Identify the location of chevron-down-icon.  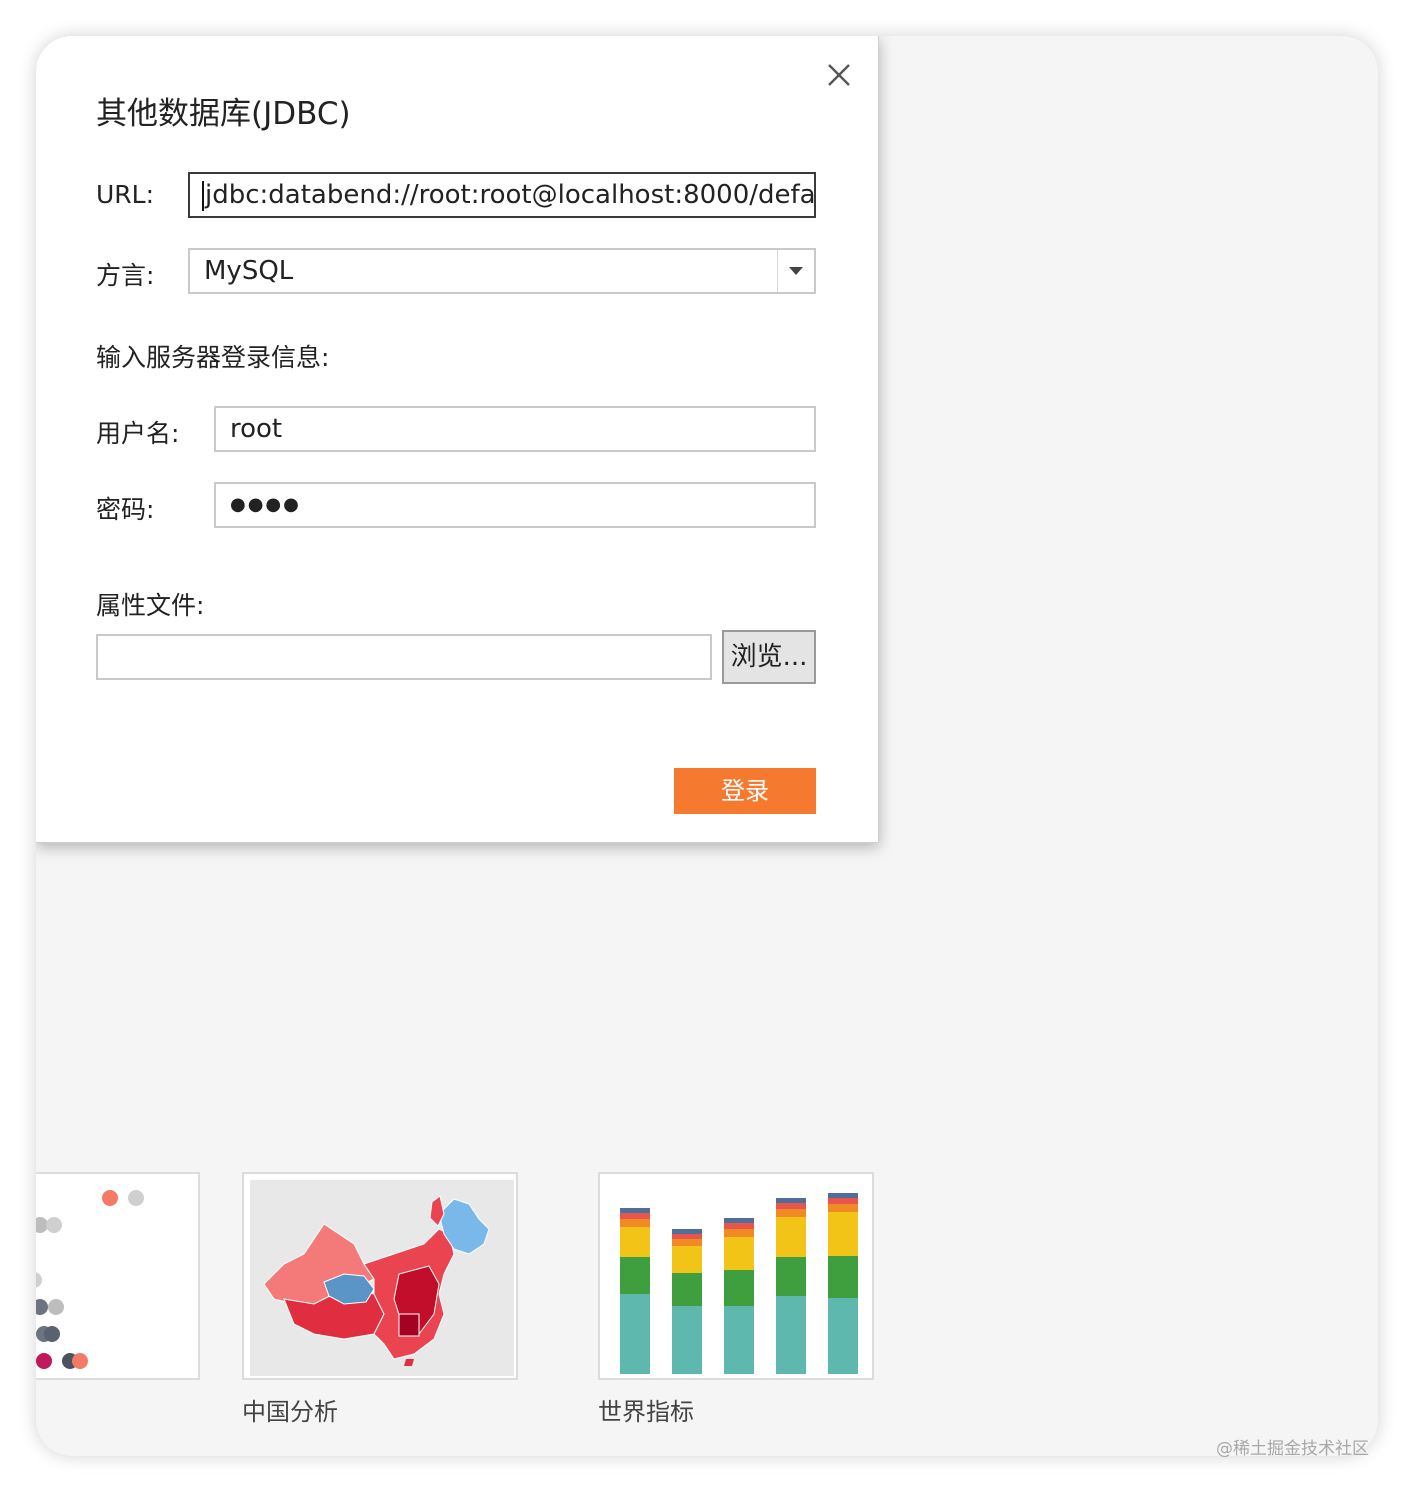
(796, 271).